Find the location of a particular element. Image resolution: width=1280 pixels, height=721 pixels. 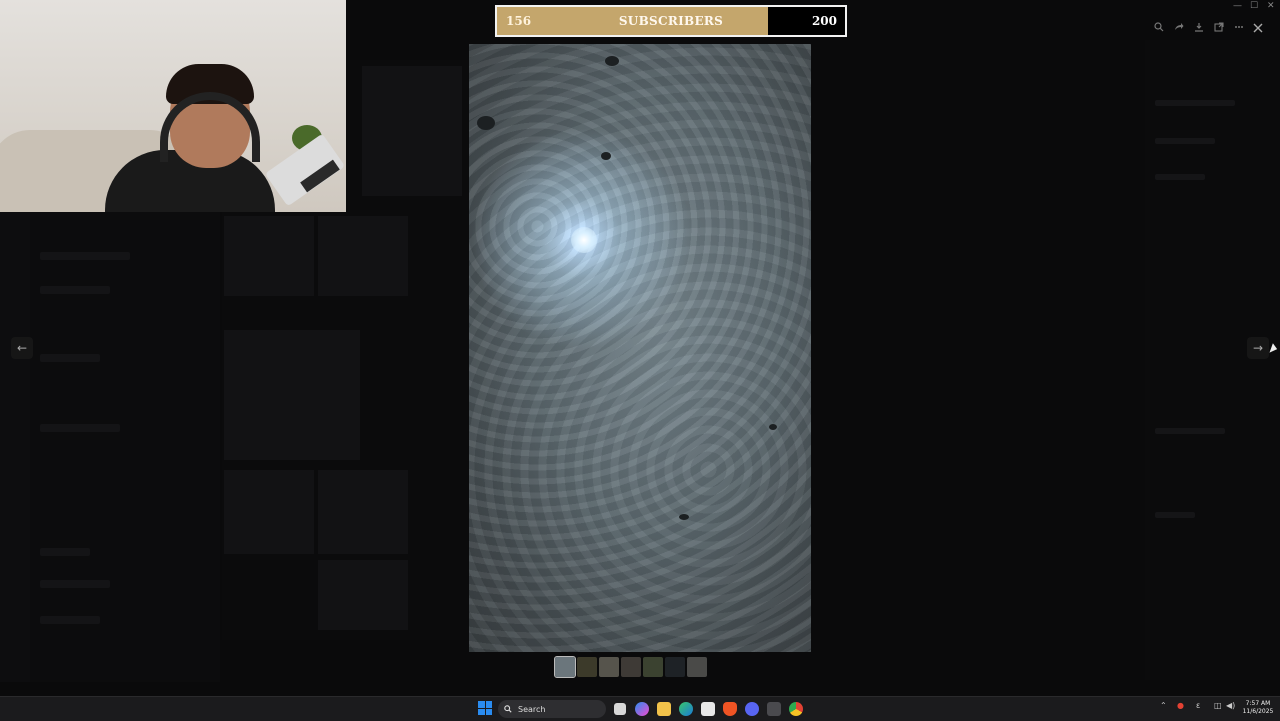

subscriber-goal-bar: 156 SUBSCRIBERS 200 is located at coordinates (671, 21).